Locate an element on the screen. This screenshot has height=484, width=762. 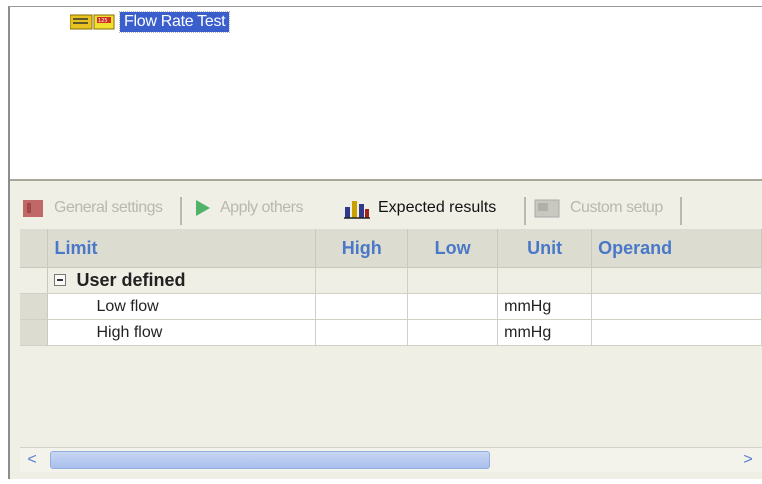
group-label: User defined is located at coordinates (131, 280).